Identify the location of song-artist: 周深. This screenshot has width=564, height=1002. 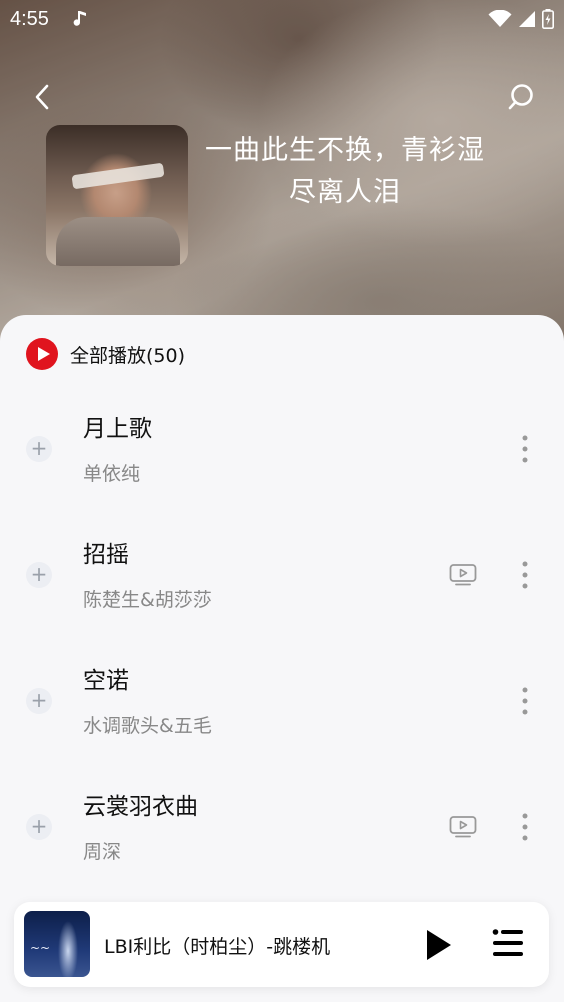
(102, 852).